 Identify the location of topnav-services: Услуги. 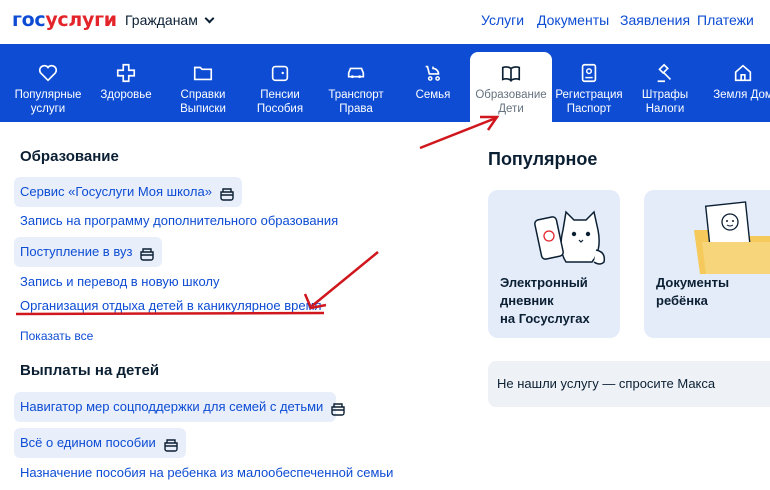
(502, 20).